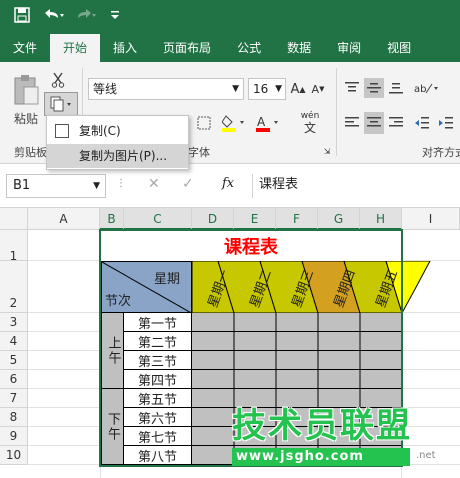 Image resolution: width=460 pixels, height=478 pixels. I want to click on font-color-icon: A, so click(269, 123).